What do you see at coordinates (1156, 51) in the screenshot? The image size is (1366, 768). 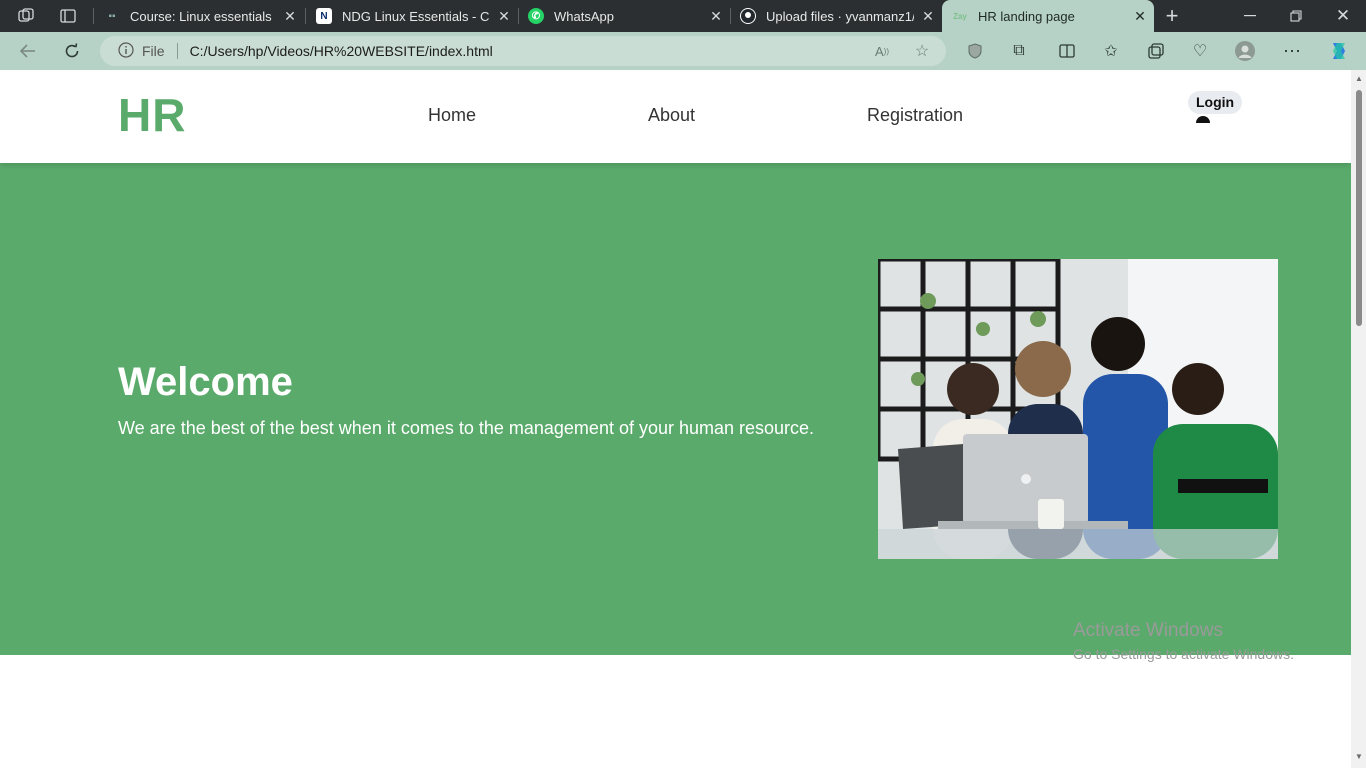 I see `collections-icon` at bounding box center [1156, 51].